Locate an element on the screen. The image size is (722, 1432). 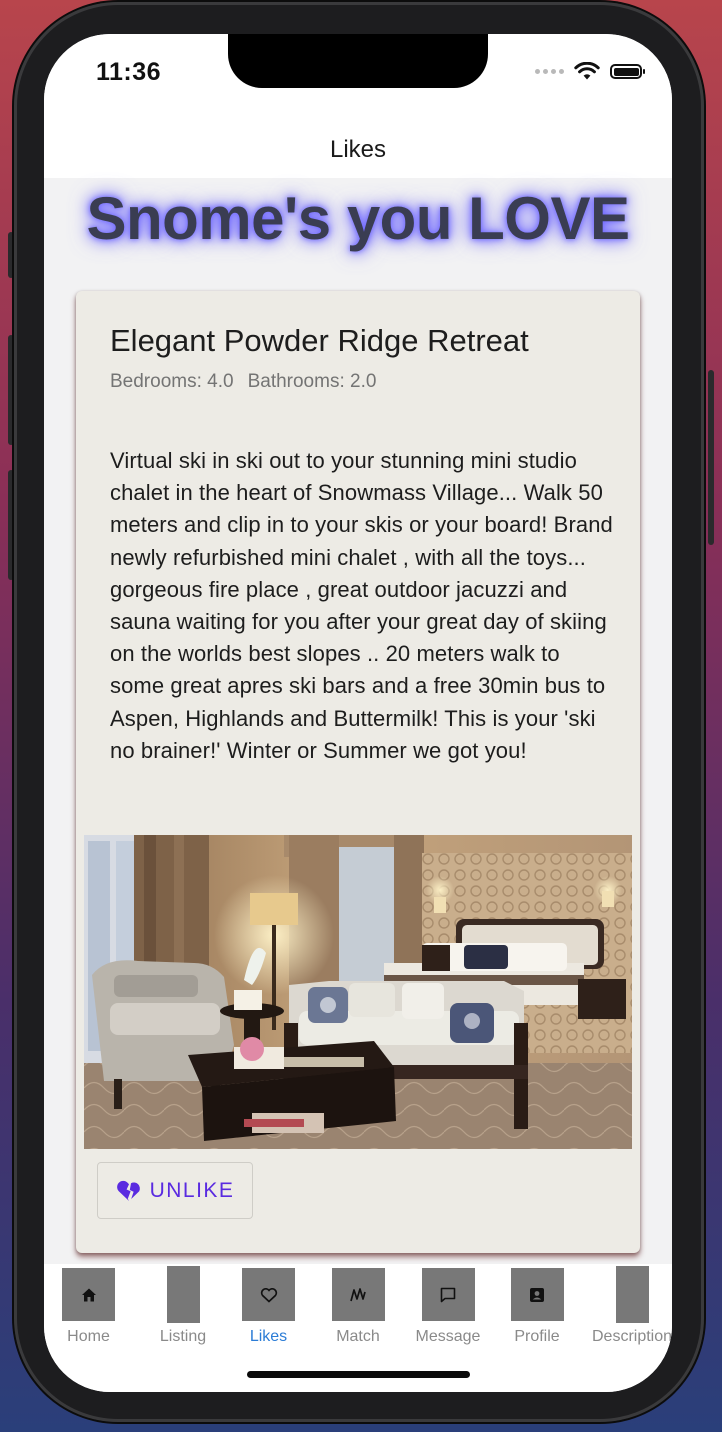
home-indicator is located at coordinates (358, 1374).